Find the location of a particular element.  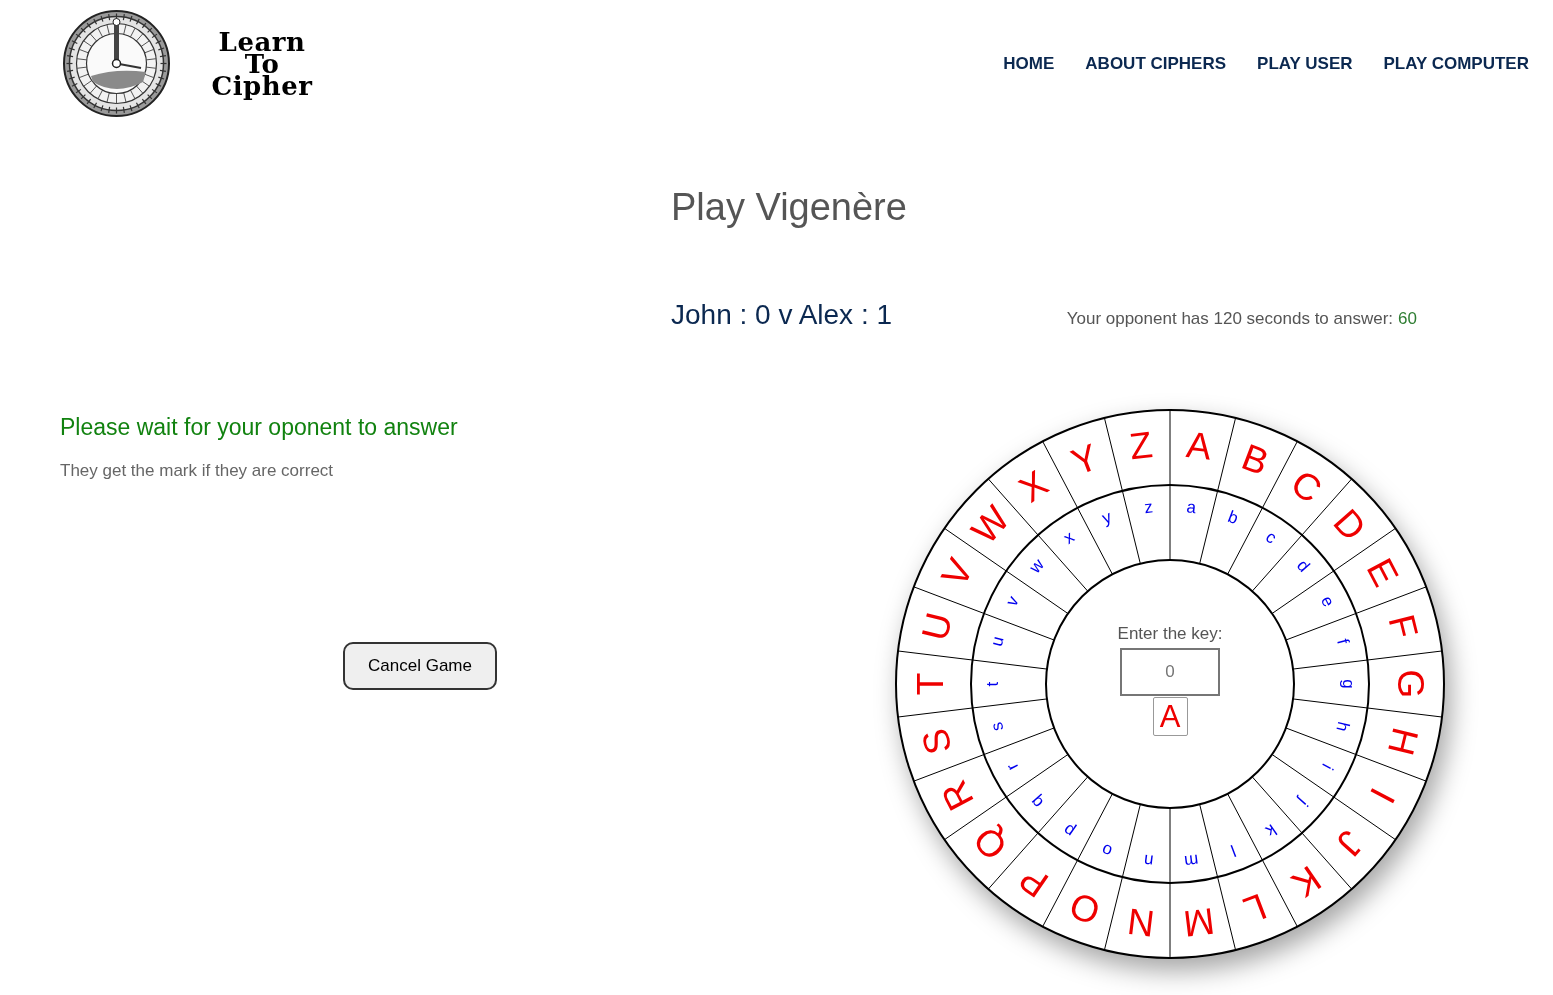

outer-ring-letter: Z is located at coordinates (1141, 446).